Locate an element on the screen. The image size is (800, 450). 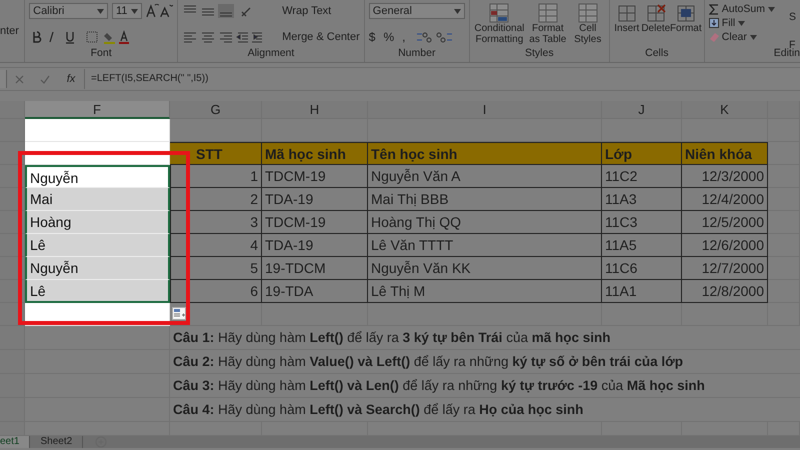
table-cell: Mai is located at coordinates (97, 199).